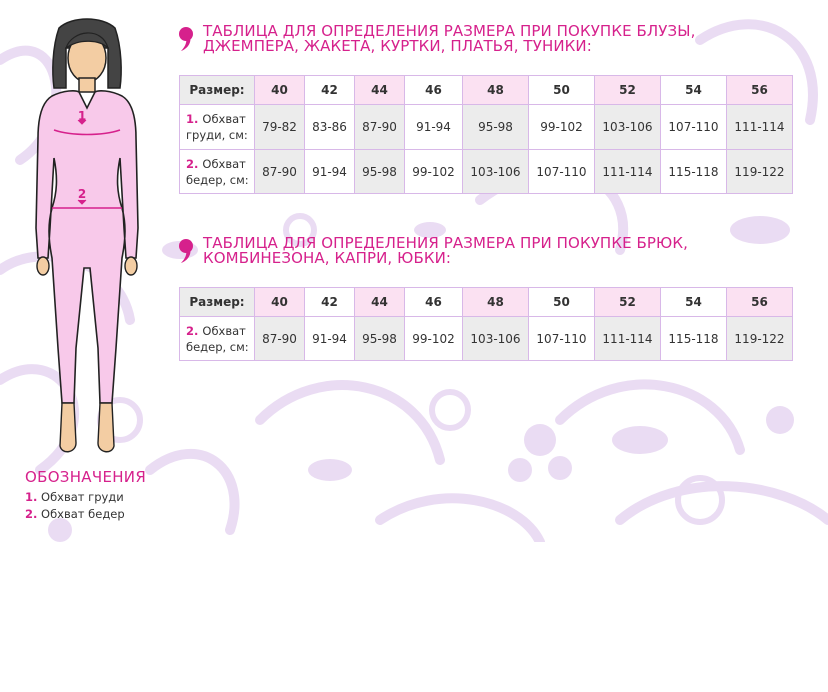 This screenshot has width=828, height=692. What do you see at coordinates (82, 116) in the screenshot?
I see `chest-mark-label: 1` at bounding box center [82, 116].